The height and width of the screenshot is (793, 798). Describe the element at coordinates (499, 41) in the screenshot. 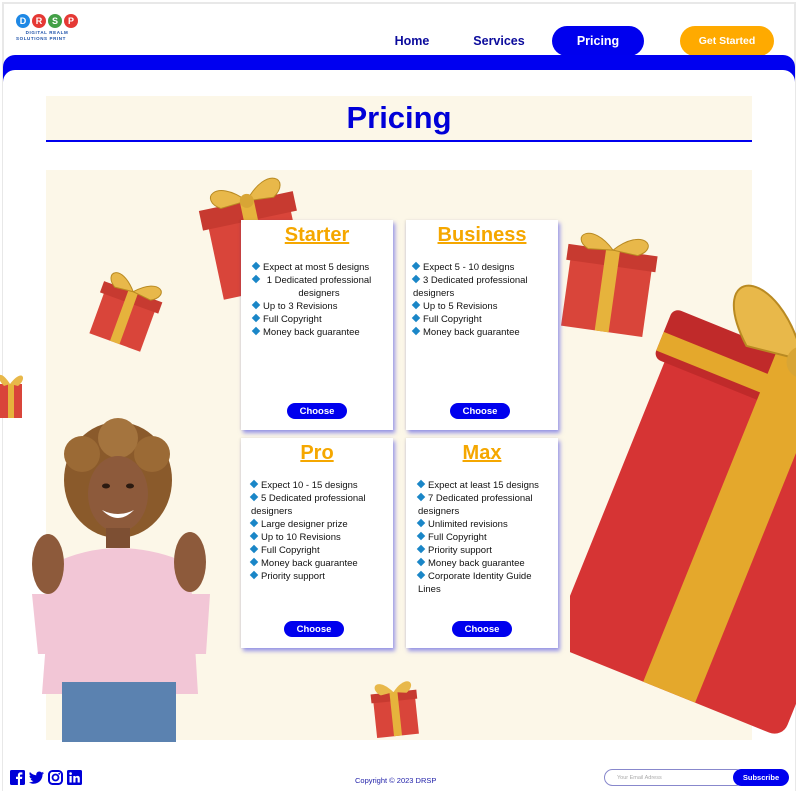

I see `nav-services-link: Services` at that location.